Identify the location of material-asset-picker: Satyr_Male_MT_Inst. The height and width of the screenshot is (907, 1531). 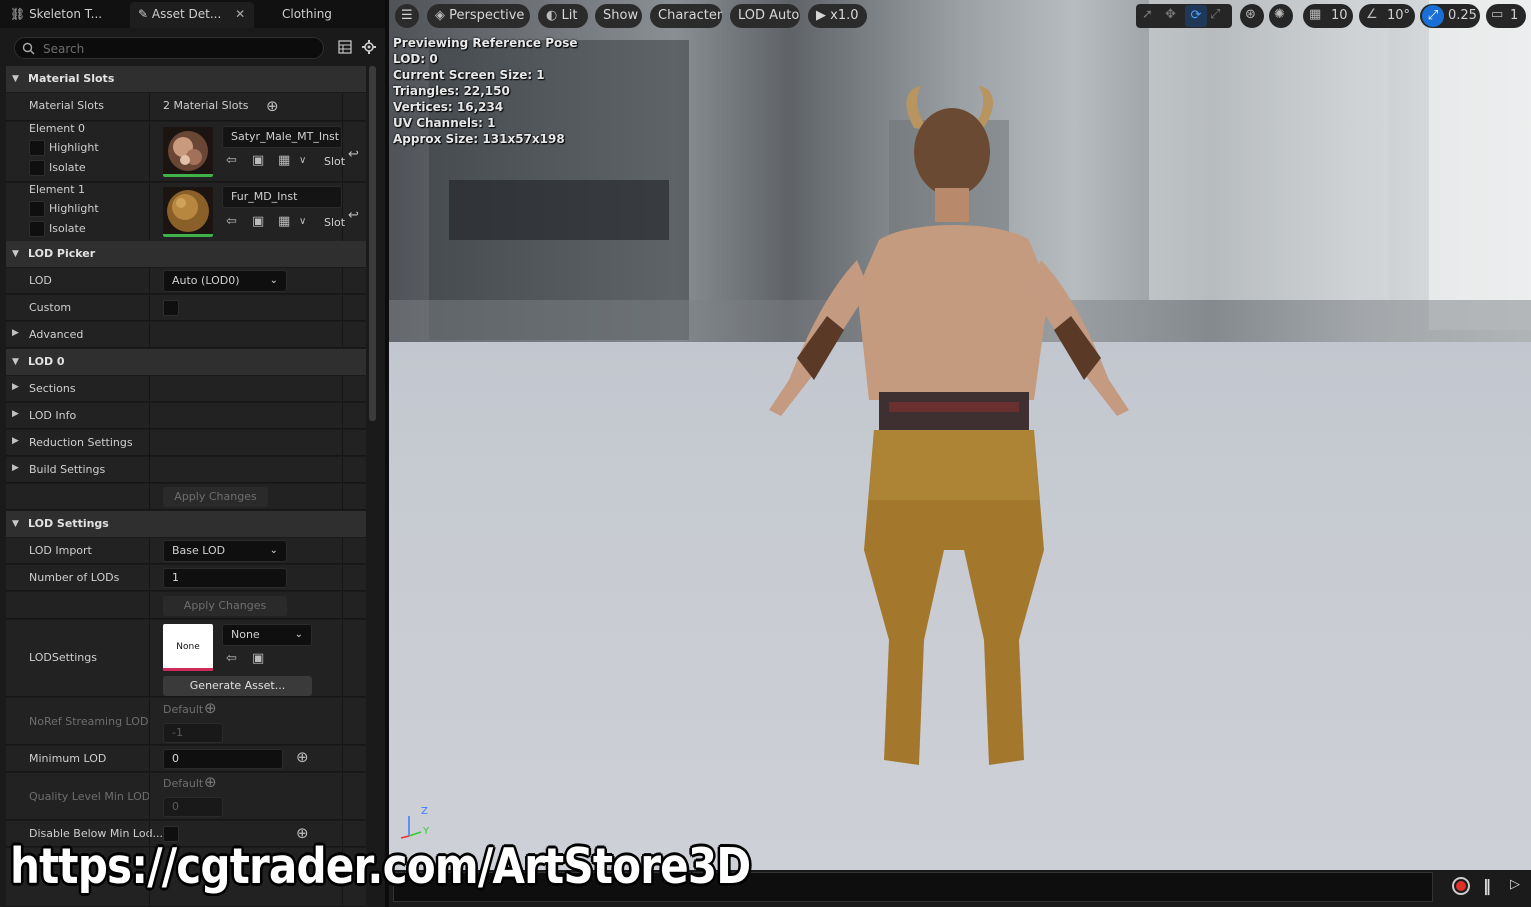
(282, 137).